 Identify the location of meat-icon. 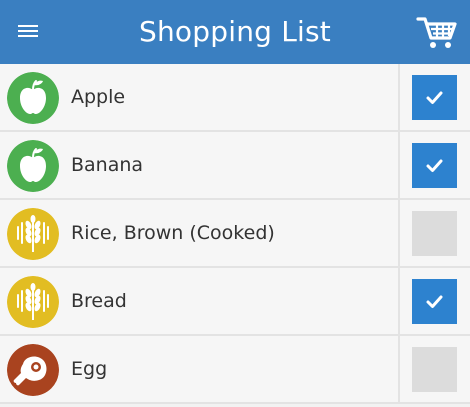
(33, 370).